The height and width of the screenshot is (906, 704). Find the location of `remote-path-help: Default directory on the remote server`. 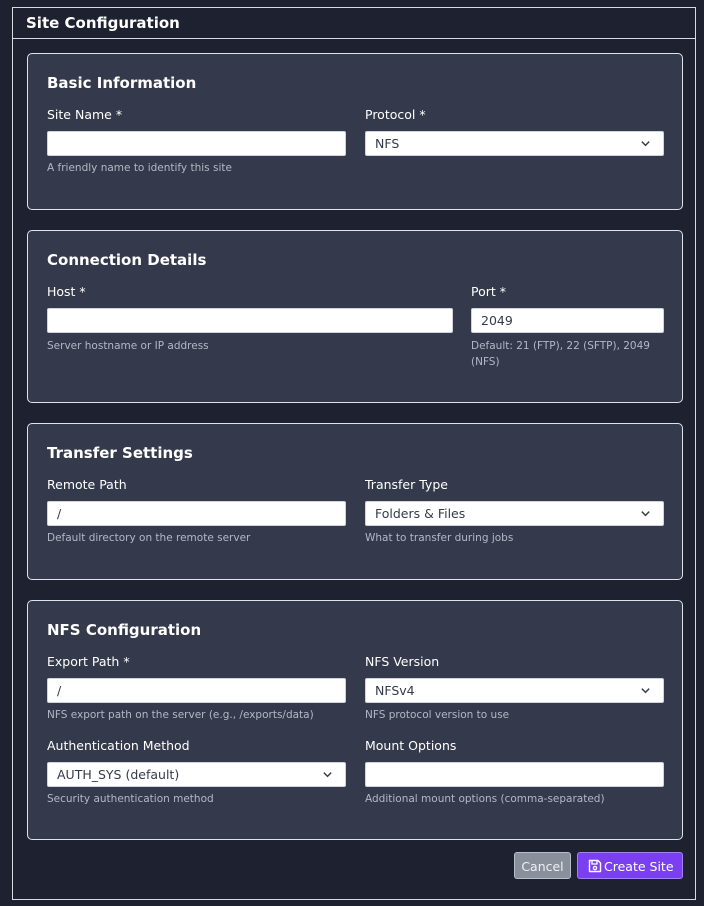

remote-path-help: Default directory on the remote server is located at coordinates (149, 538).